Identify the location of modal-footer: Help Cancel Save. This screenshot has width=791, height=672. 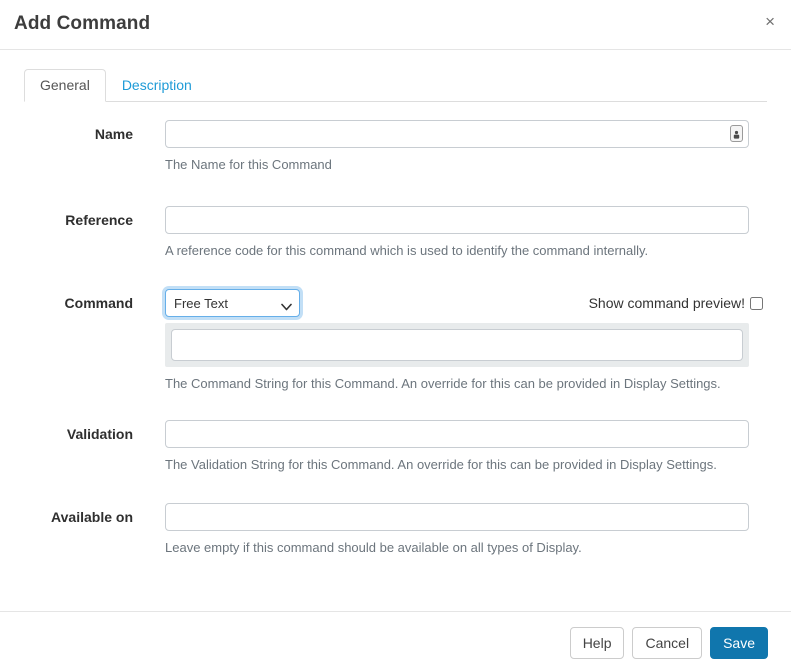
(395, 641).